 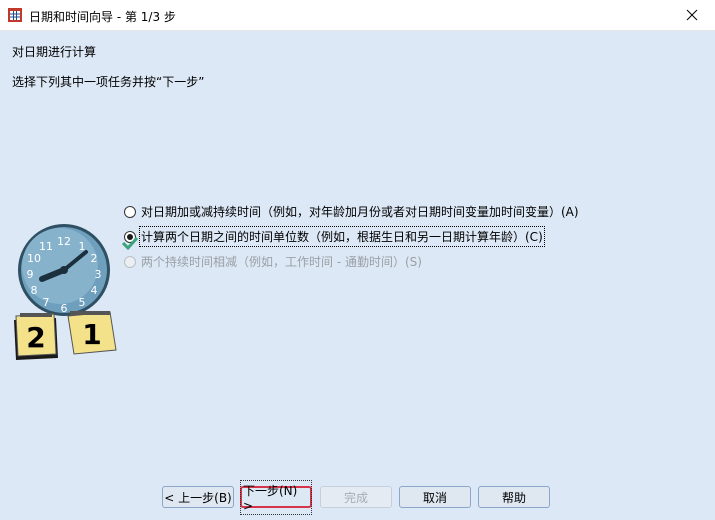 I want to click on page-heading: 对日期进行计算, so click(x=54, y=52).